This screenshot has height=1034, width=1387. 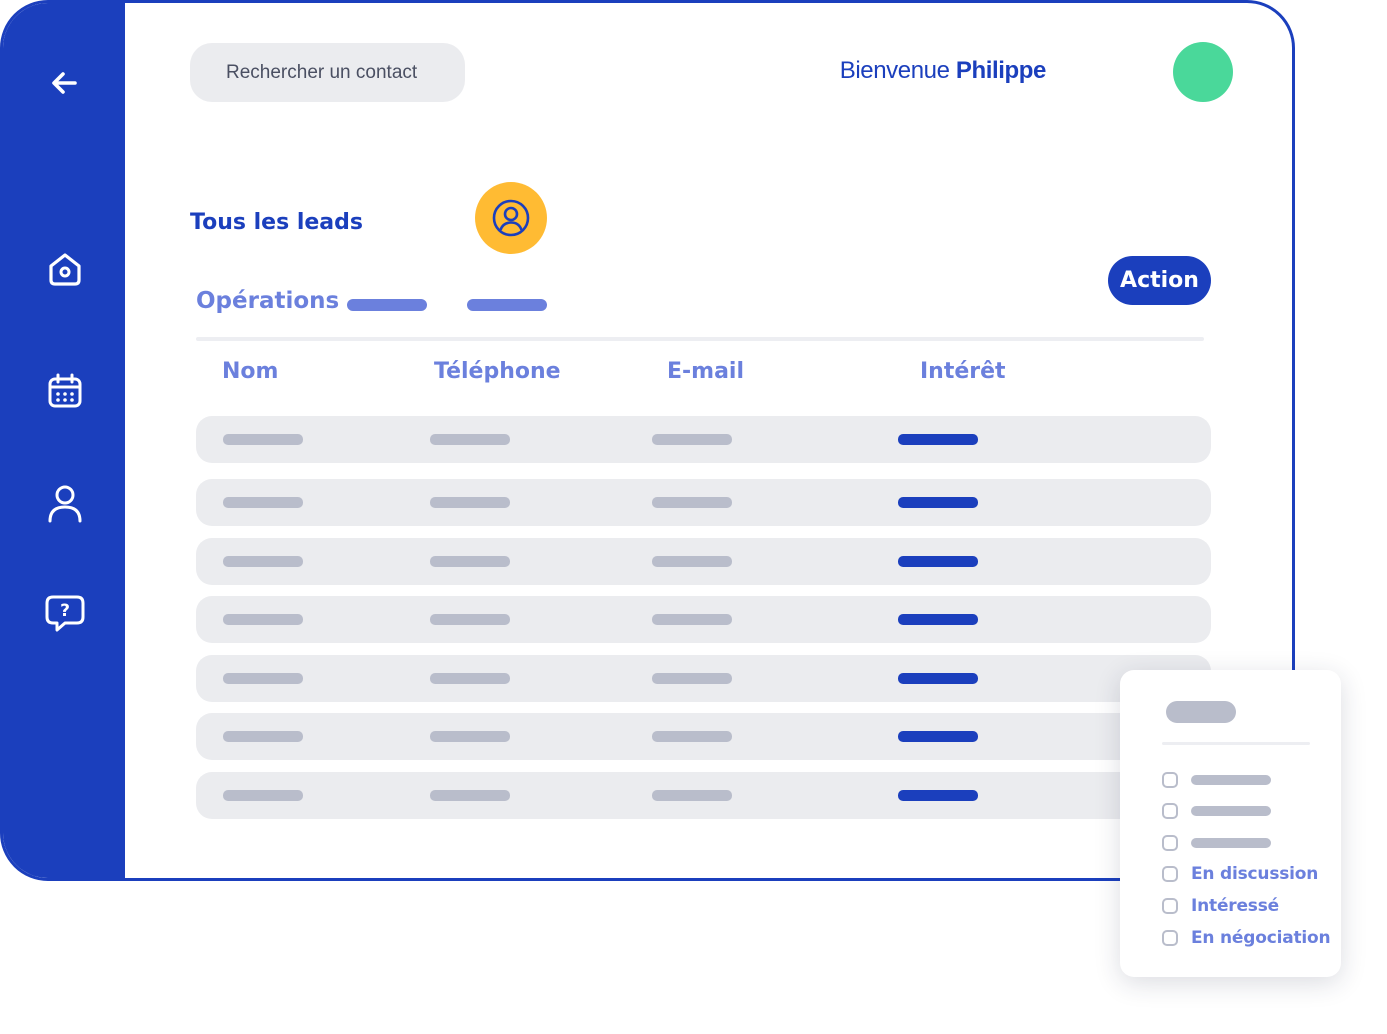 What do you see at coordinates (497, 371) in the screenshot?
I see `column-header-phone: Téléphone` at bounding box center [497, 371].